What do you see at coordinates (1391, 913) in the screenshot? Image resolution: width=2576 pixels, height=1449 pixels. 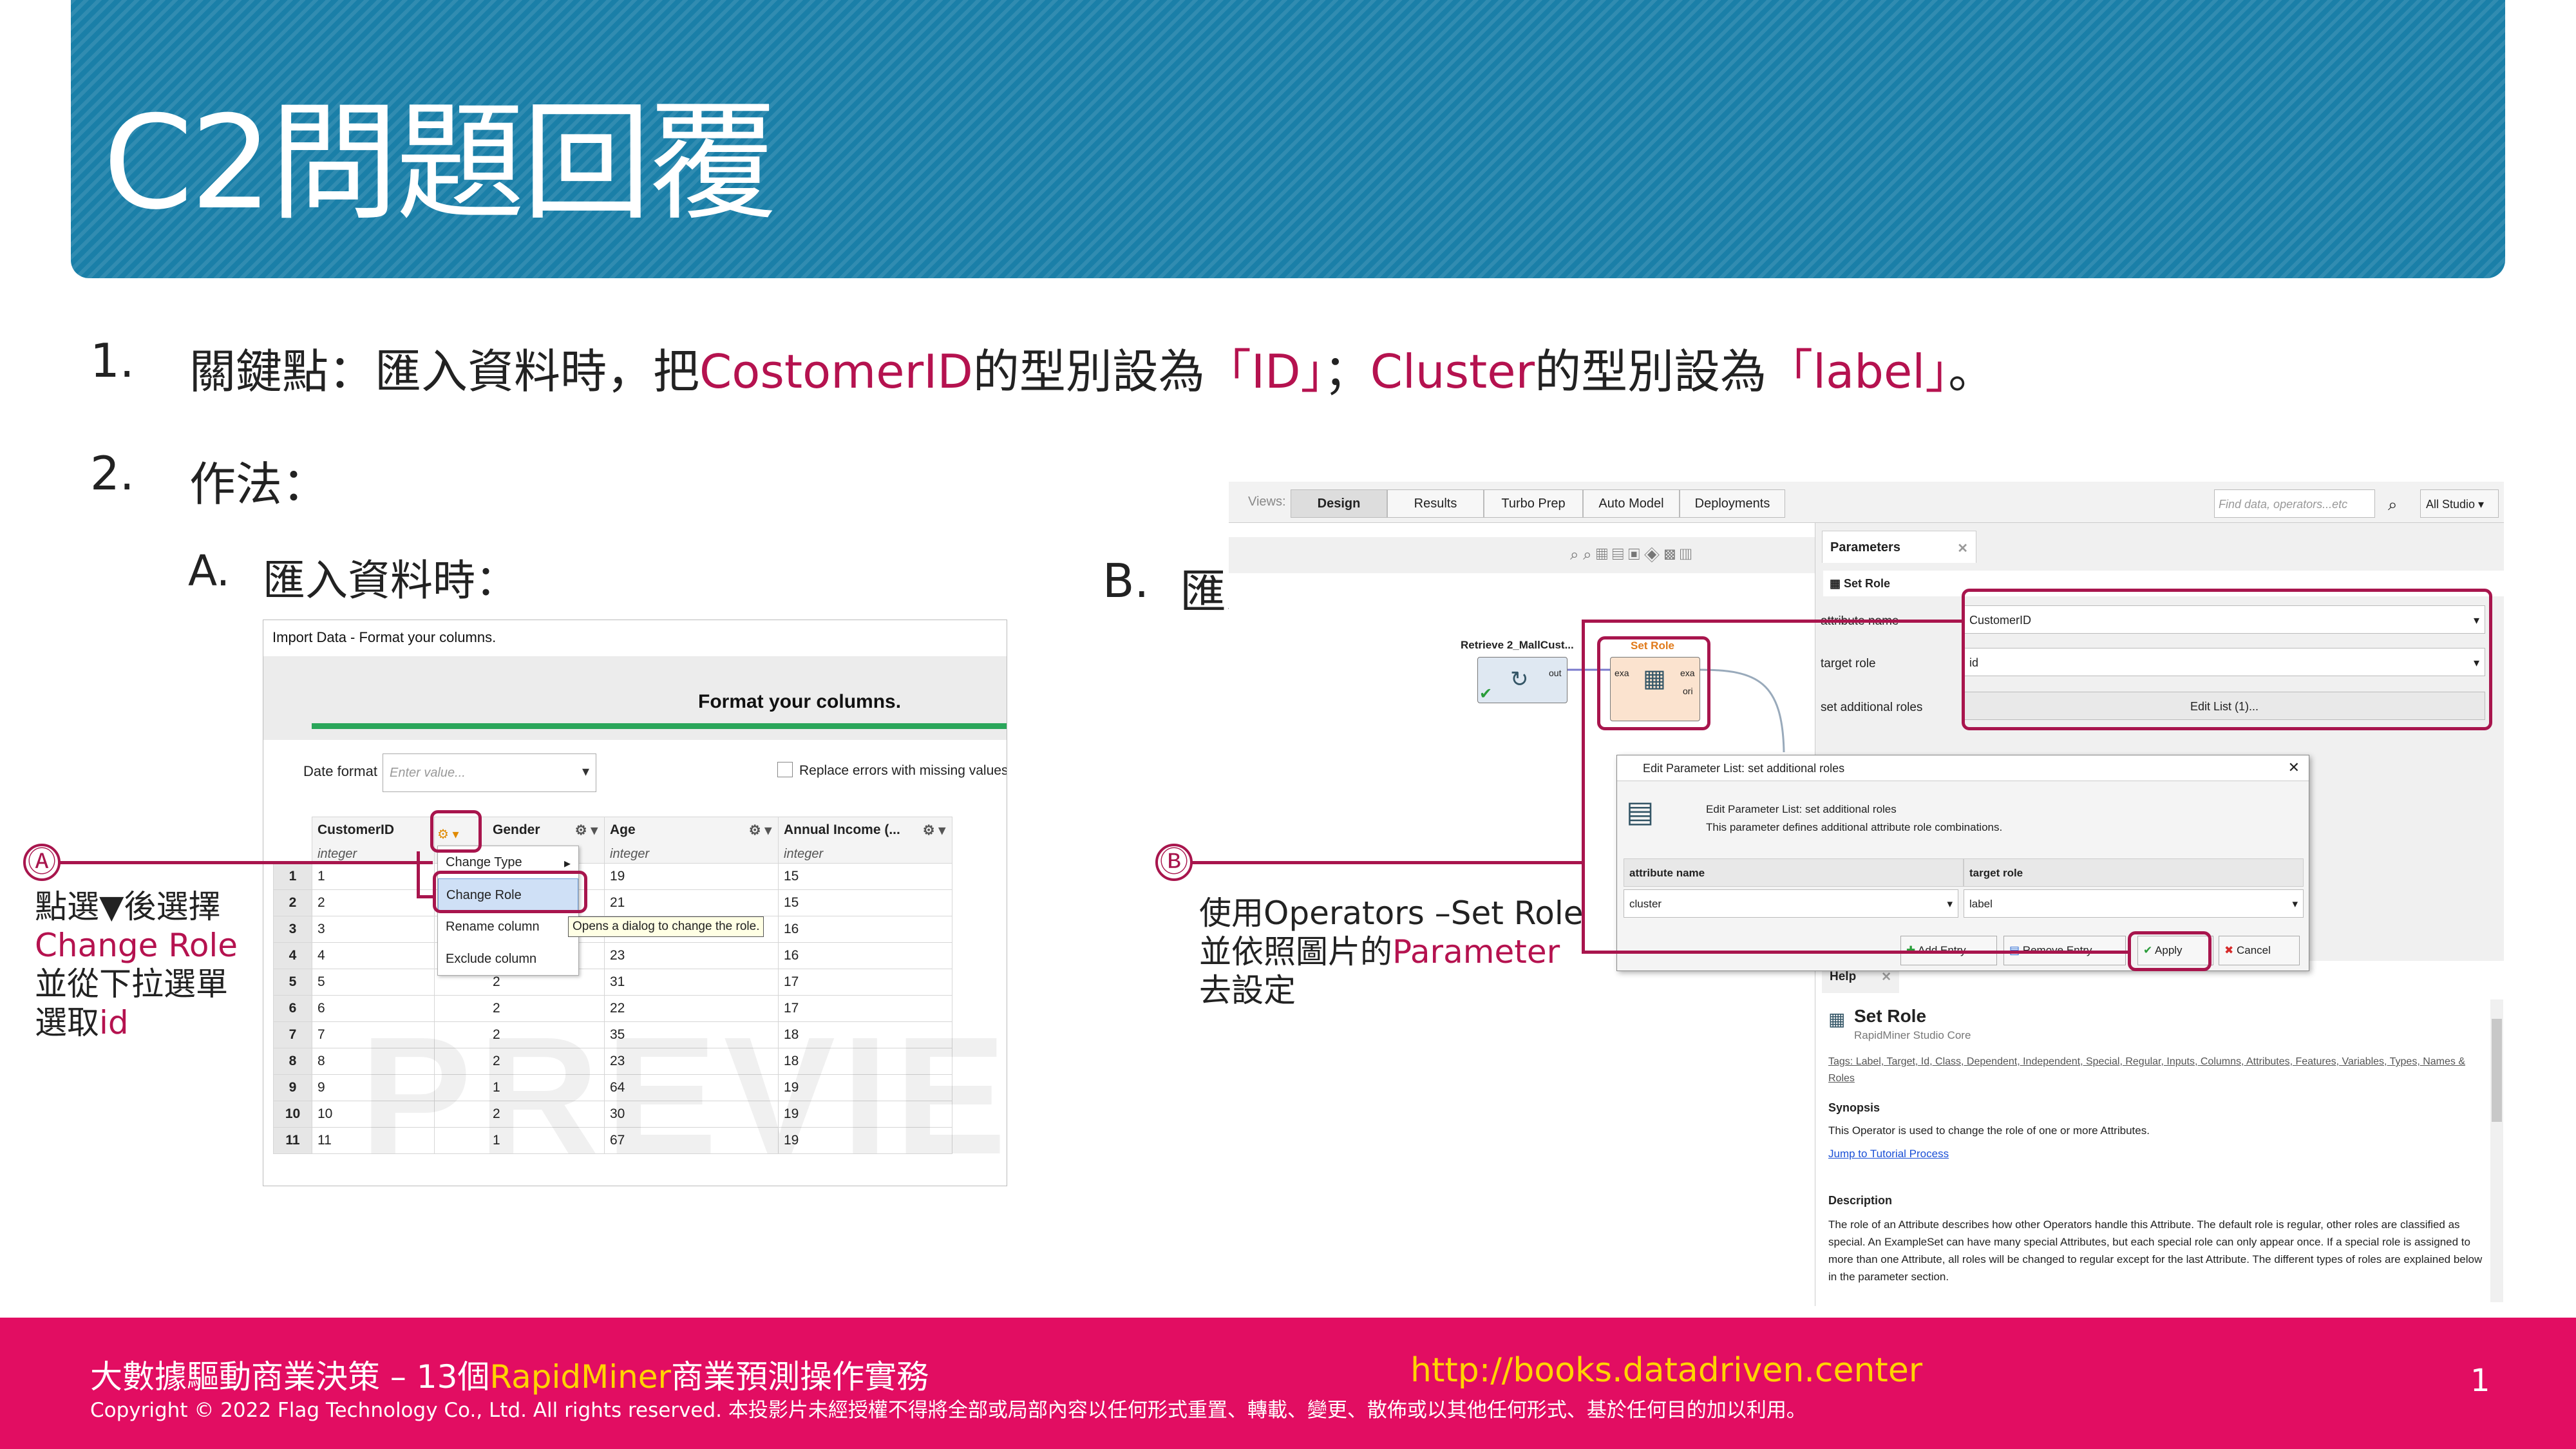 I see `callout-b-line1: 使用Operators –Set Role` at bounding box center [1391, 913].